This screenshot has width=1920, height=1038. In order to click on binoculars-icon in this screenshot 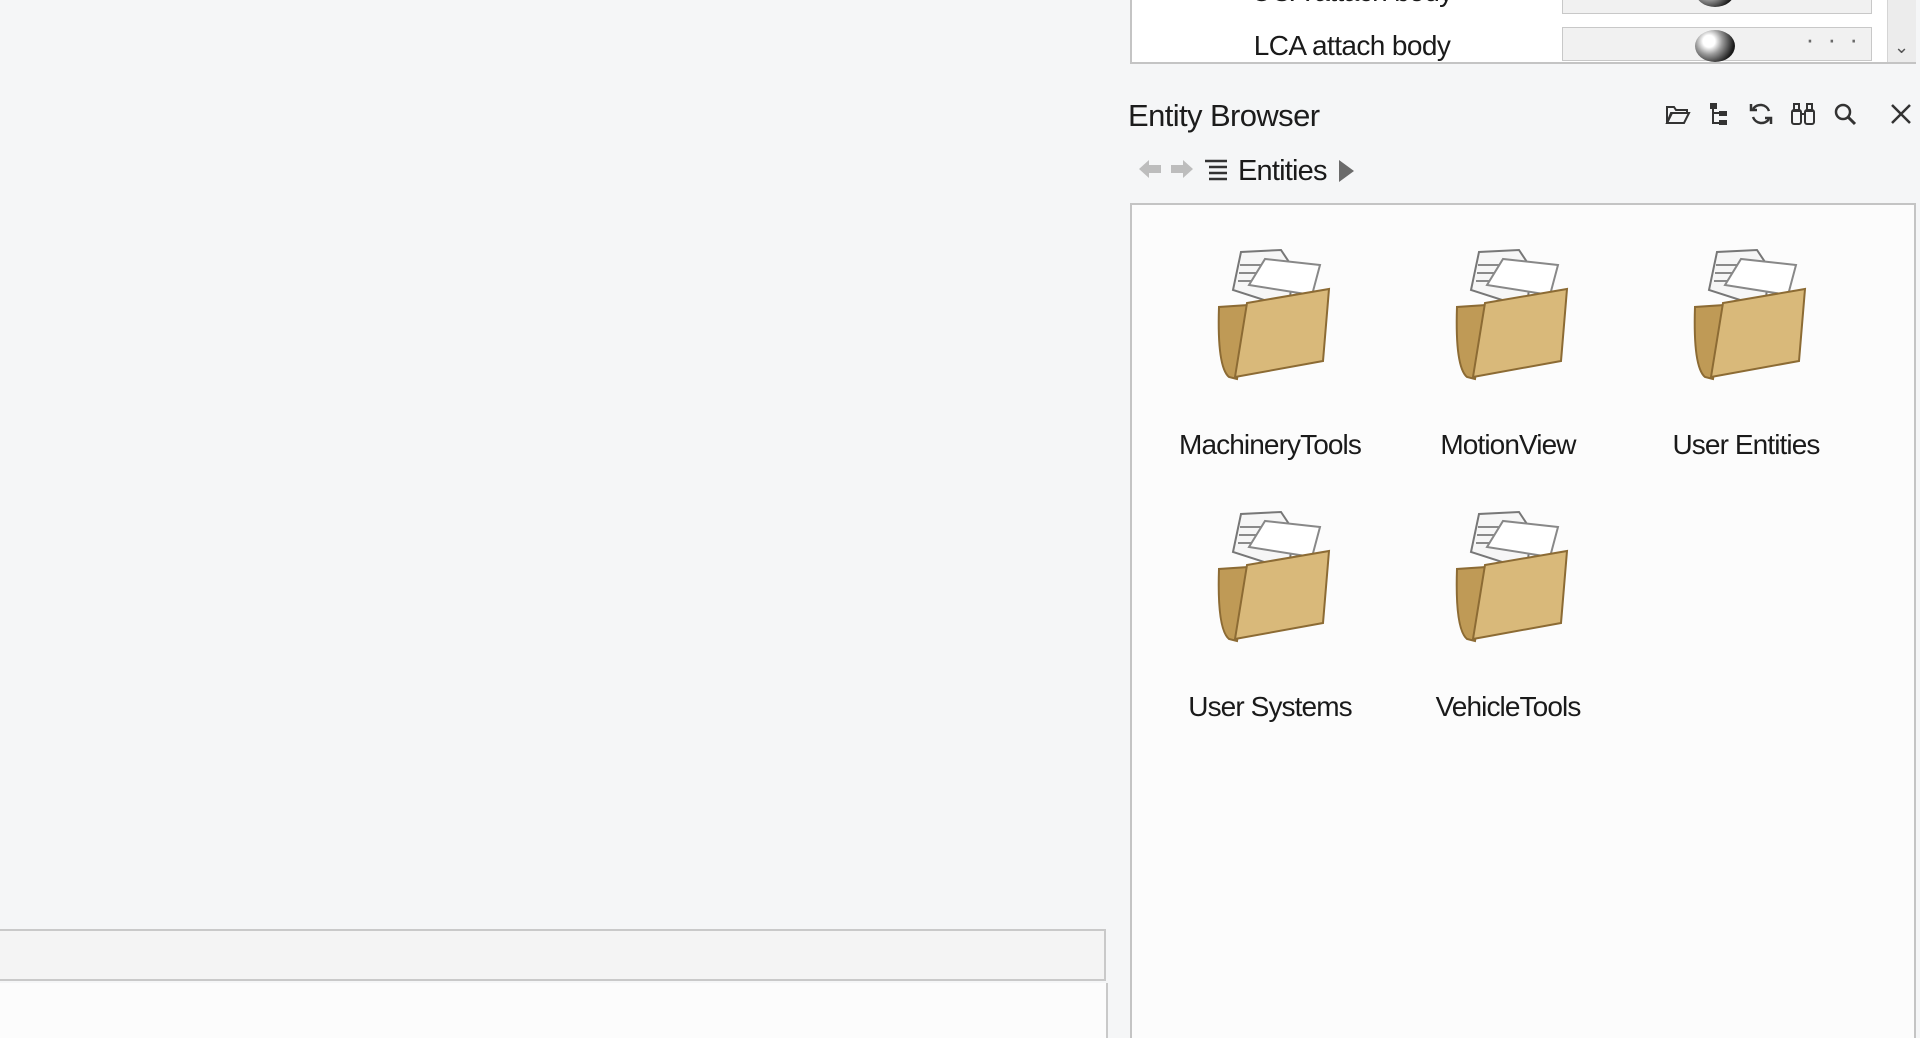, I will do `click(1803, 114)`.